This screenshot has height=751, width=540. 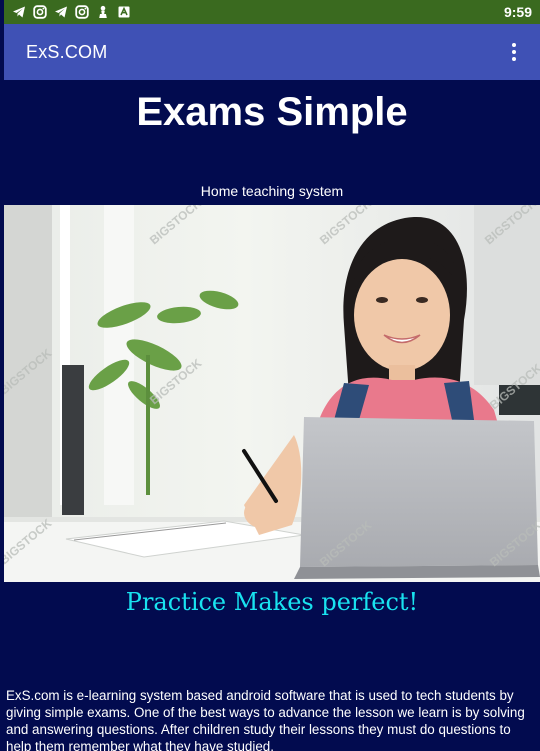 I want to click on app-title: ExS.COM, so click(x=67, y=51).